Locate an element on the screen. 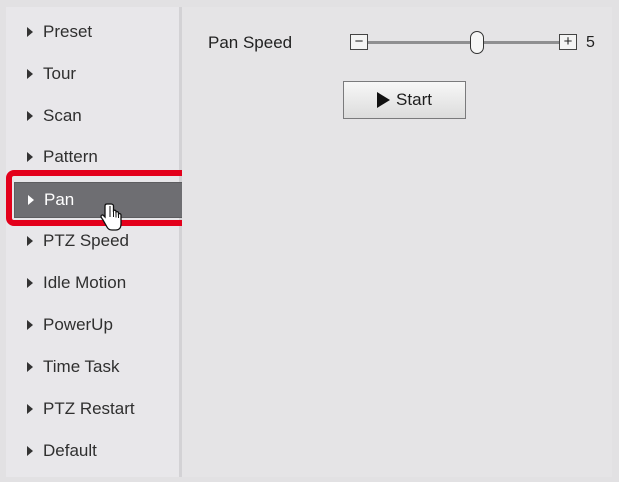  sidebar-item-powerup: PowerUp is located at coordinates (94, 325).